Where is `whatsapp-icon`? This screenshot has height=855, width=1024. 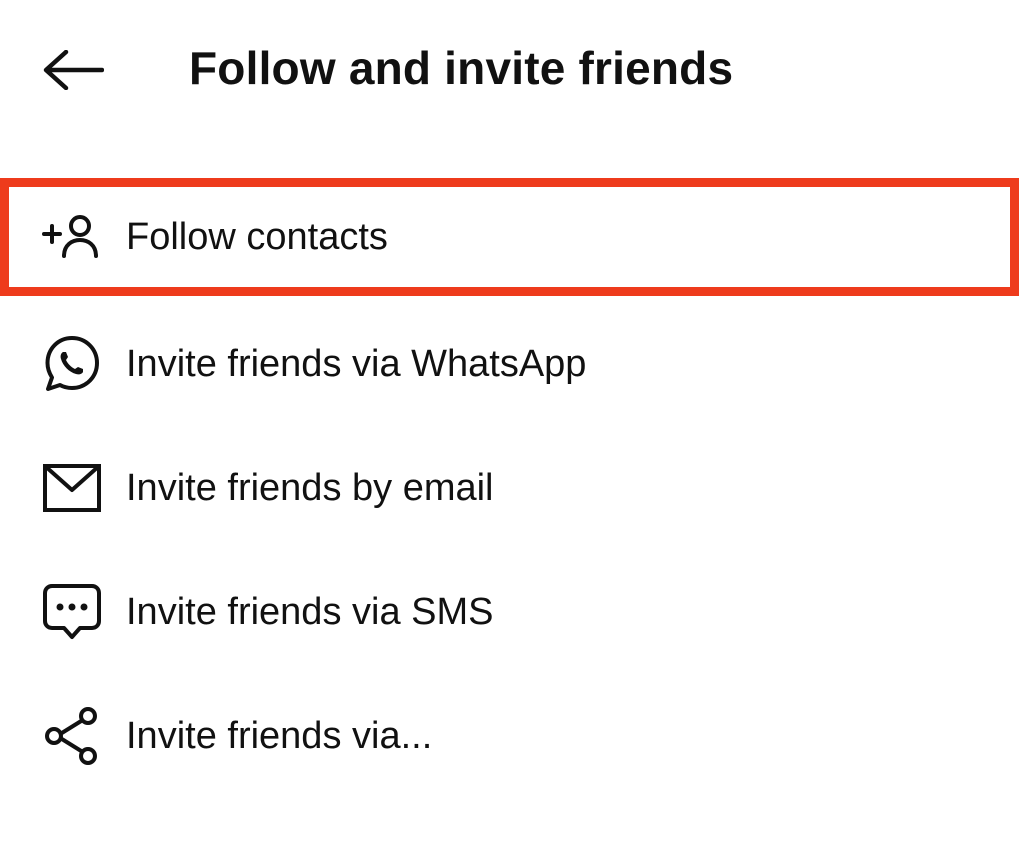
whatsapp-icon is located at coordinates (72, 364).